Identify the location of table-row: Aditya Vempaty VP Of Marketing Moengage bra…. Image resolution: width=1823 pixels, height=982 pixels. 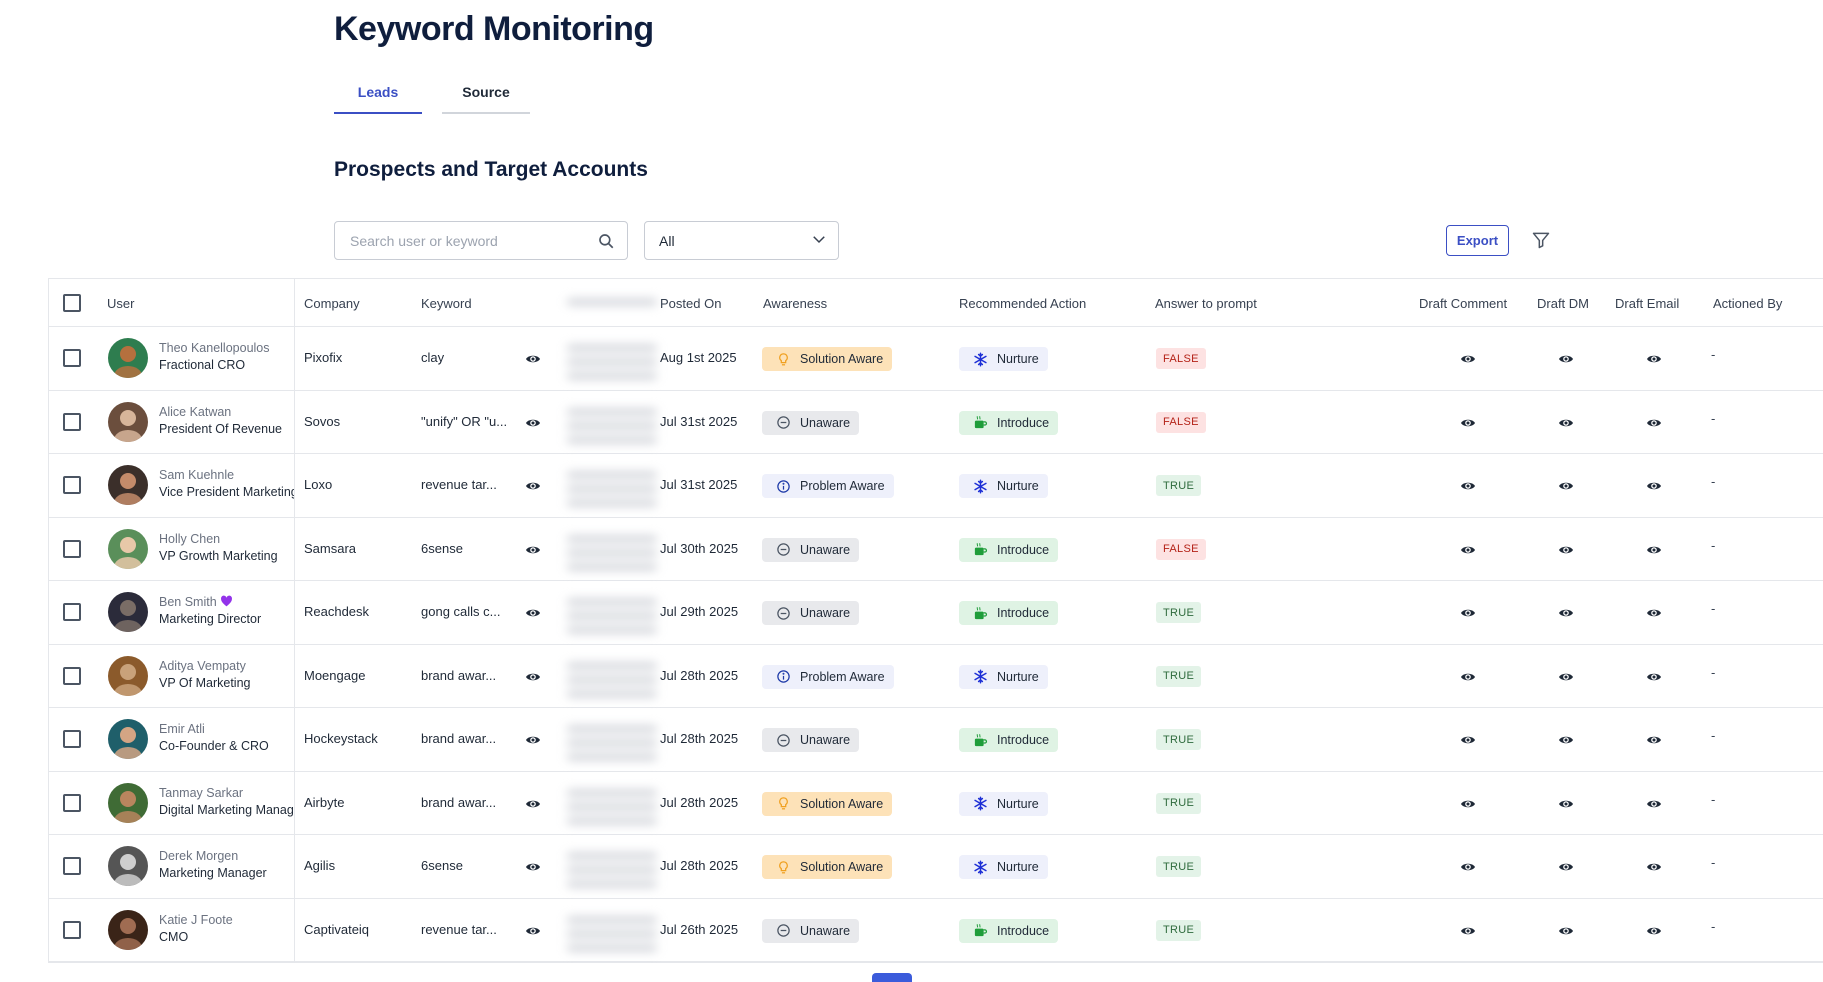
(936, 676).